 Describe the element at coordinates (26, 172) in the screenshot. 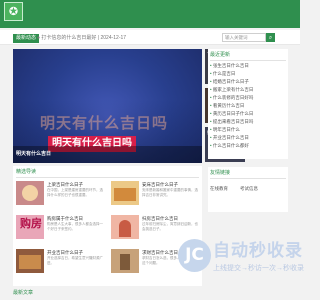

I see `picks-title: 精选导读` at that location.